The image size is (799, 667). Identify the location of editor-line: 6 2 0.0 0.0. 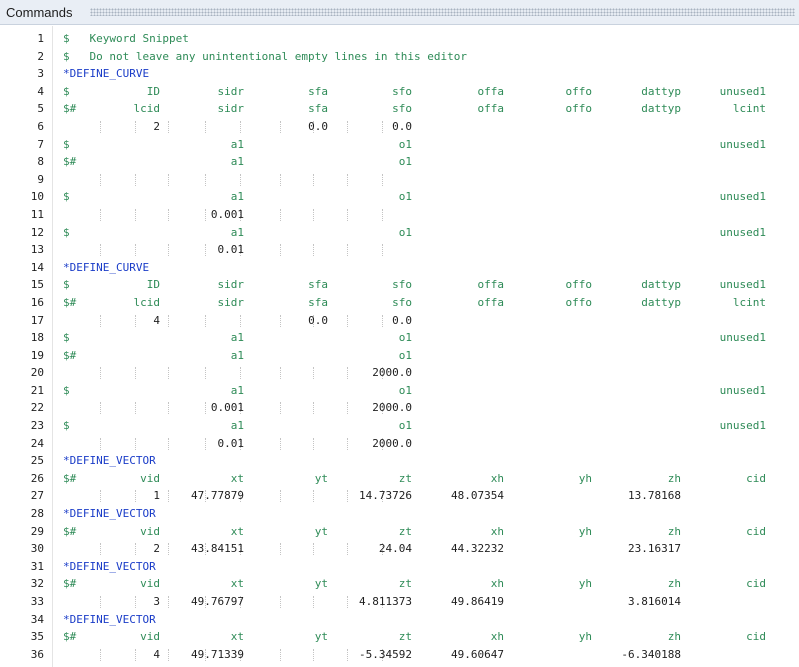
(399, 127).